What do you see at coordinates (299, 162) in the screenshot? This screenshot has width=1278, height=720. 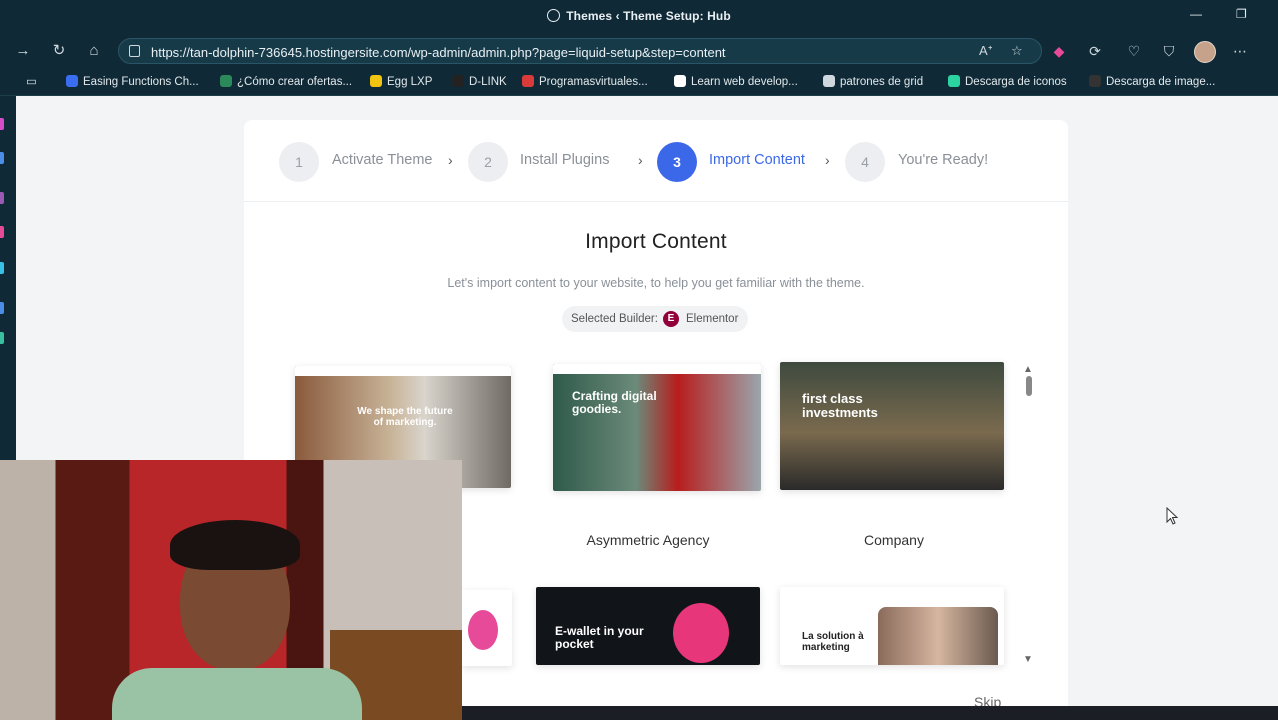 I see `step-1-number: 1` at bounding box center [299, 162].